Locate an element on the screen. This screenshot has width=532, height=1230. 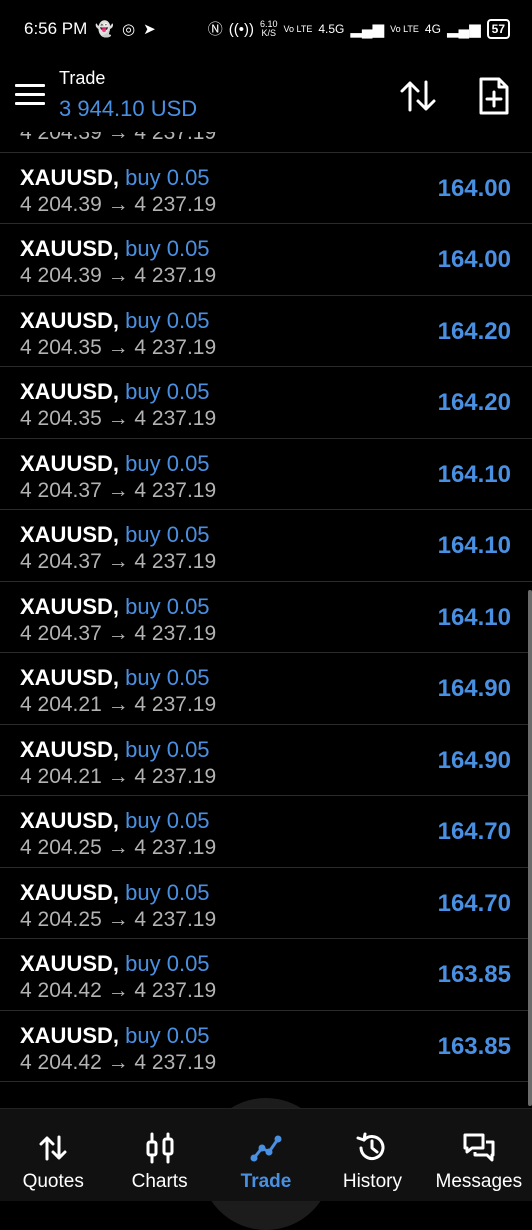
nav-messages: Messages is located at coordinates (479, 1155).